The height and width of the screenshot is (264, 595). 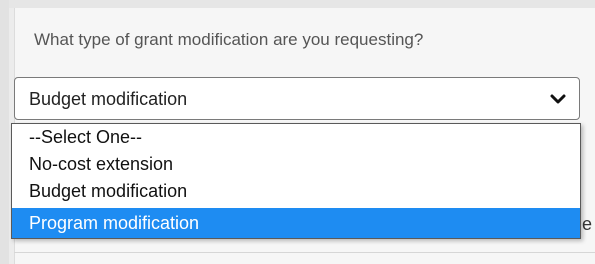 What do you see at coordinates (296, 137) in the screenshot?
I see `option-select-one: --Select One--` at bounding box center [296, 137].